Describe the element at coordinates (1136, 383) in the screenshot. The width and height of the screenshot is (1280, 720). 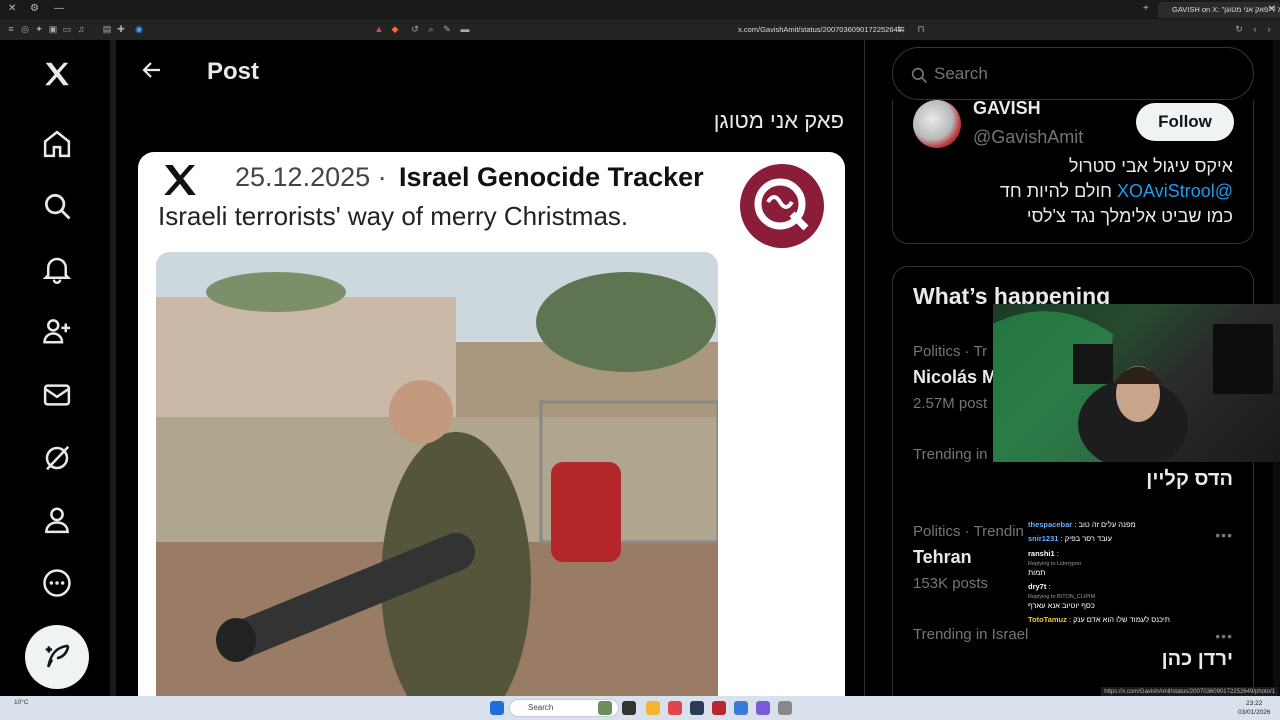
I see `webcam-overlay` at that location.